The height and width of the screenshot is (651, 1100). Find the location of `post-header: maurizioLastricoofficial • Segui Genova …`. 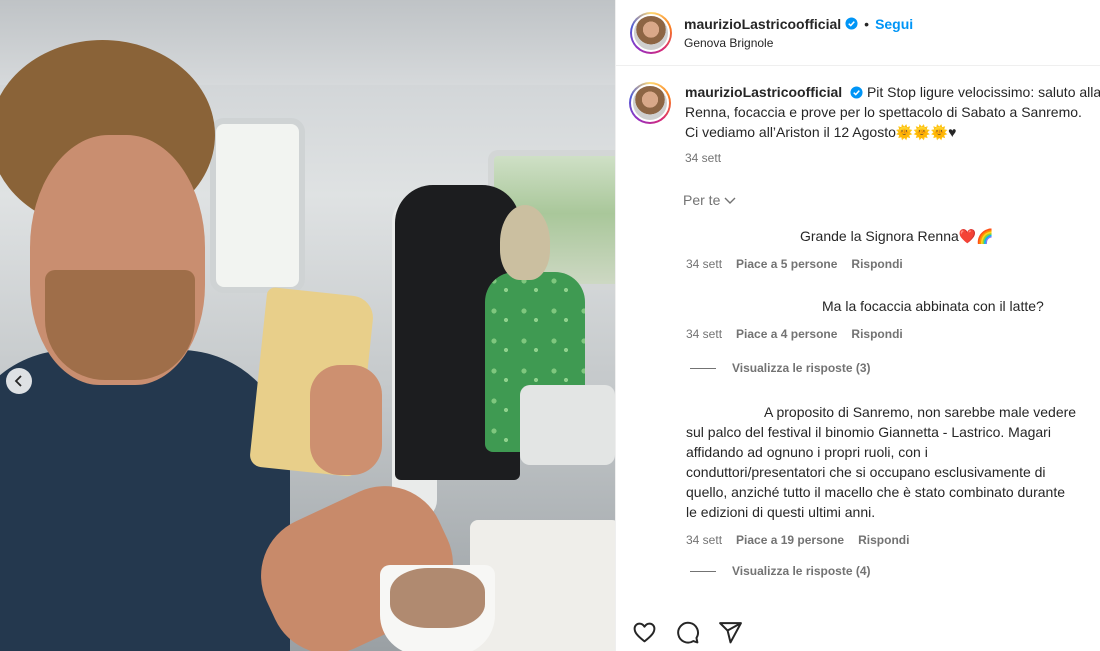

post-header: maurizioLastricoofficial • Segui Genova … is located at coordinates (858, 33).